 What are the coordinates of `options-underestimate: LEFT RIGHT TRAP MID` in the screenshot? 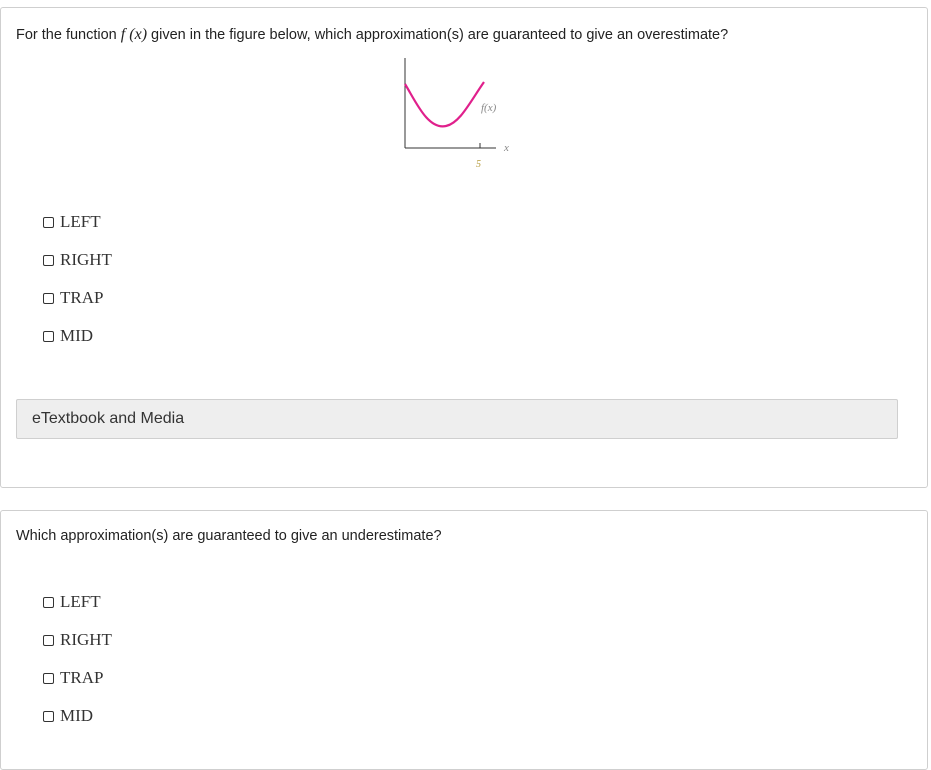 It's located at (77, 667).